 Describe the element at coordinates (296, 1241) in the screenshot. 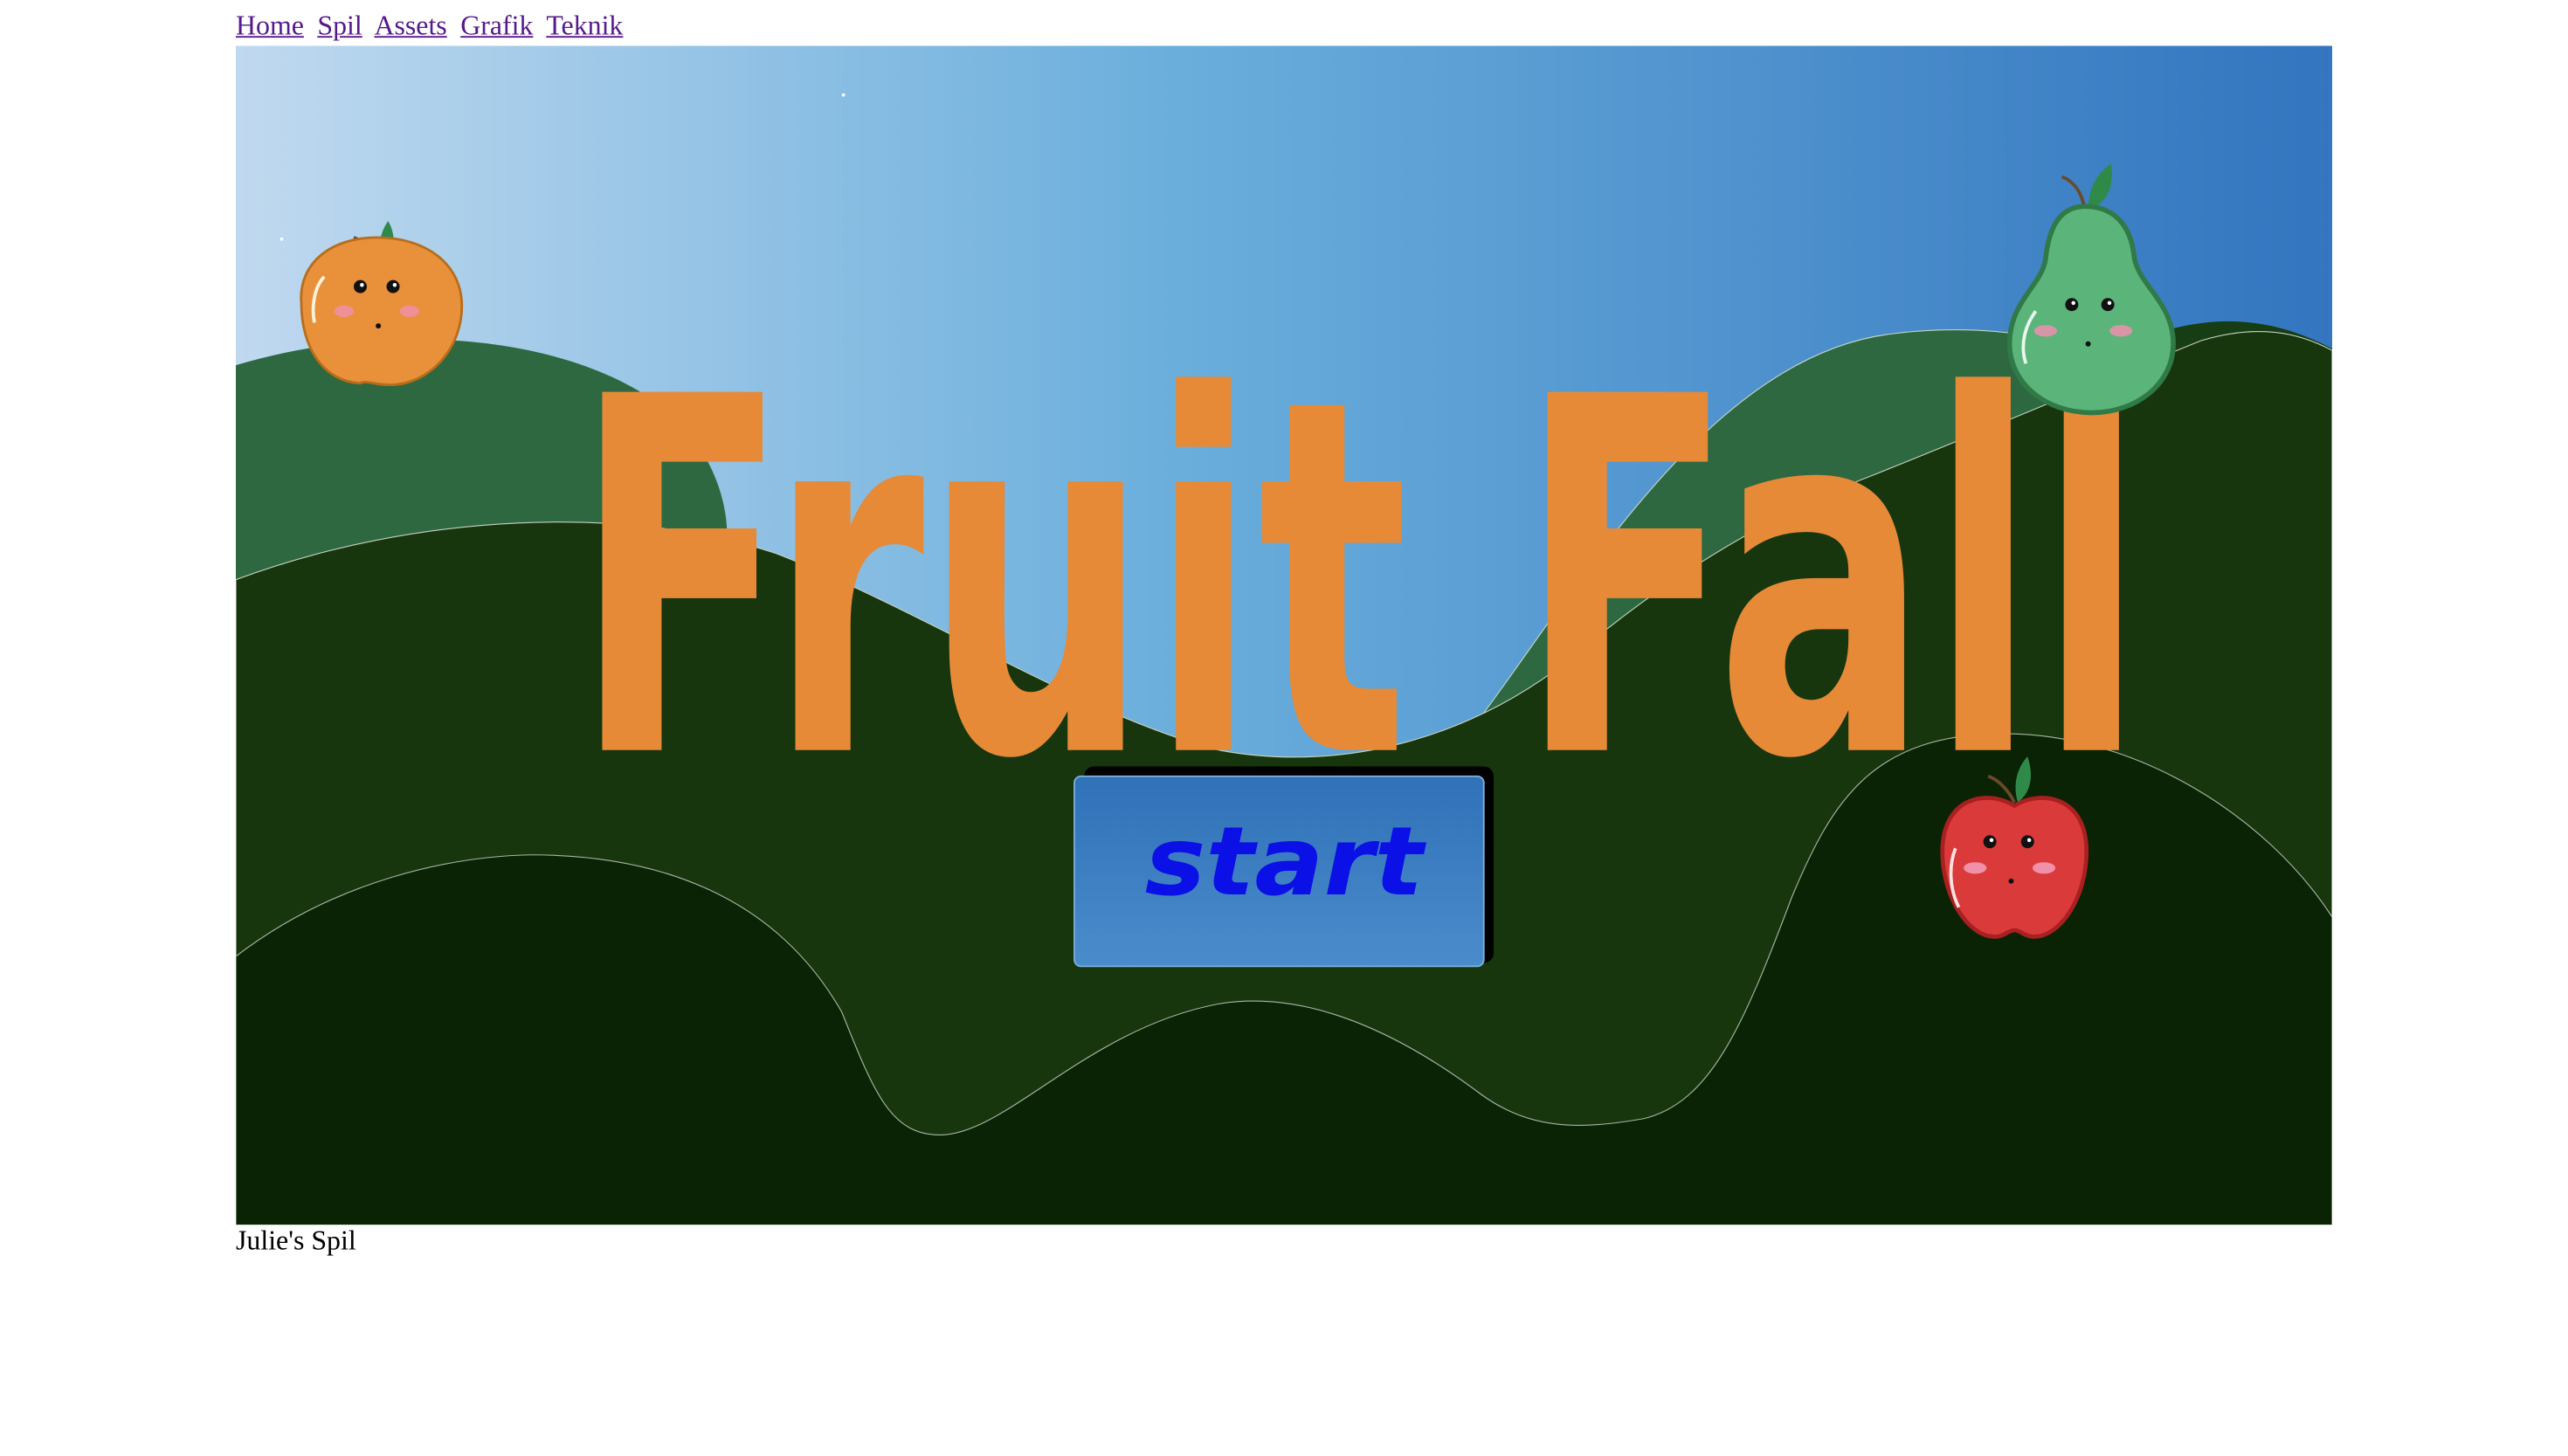

I see `footer-text: Julie's Spil` at that location.